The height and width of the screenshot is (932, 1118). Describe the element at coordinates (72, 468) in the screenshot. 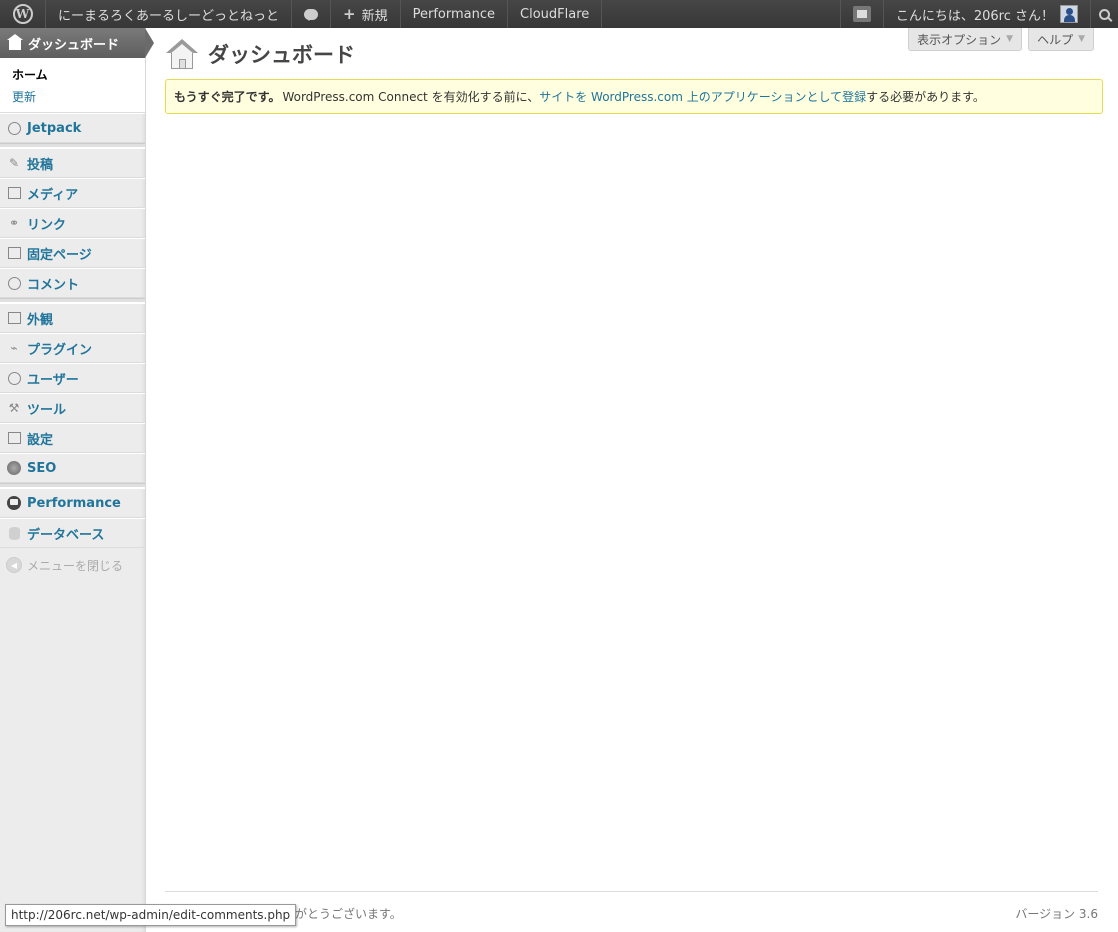

I see `sidebar-item-seo: SEO` at that location.